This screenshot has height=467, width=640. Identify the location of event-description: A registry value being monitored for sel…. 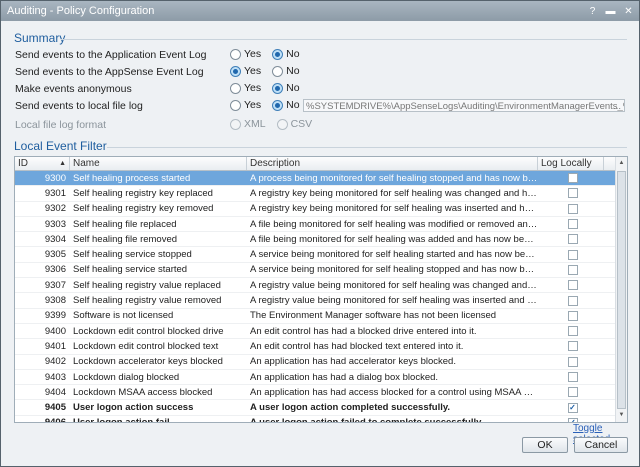
(394, 285).